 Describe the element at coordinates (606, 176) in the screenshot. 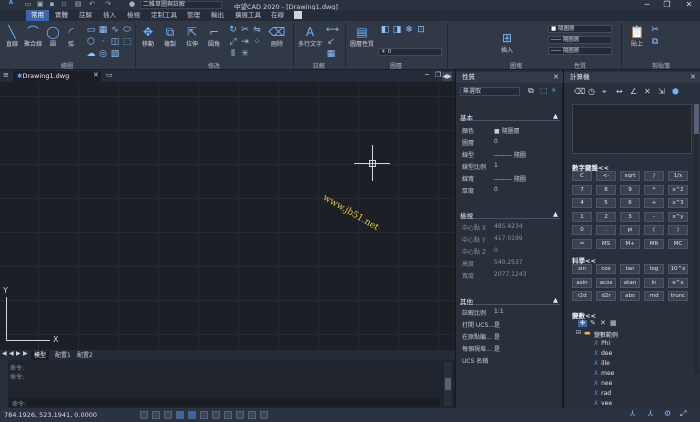

I see `calc-key: <-` at that location.